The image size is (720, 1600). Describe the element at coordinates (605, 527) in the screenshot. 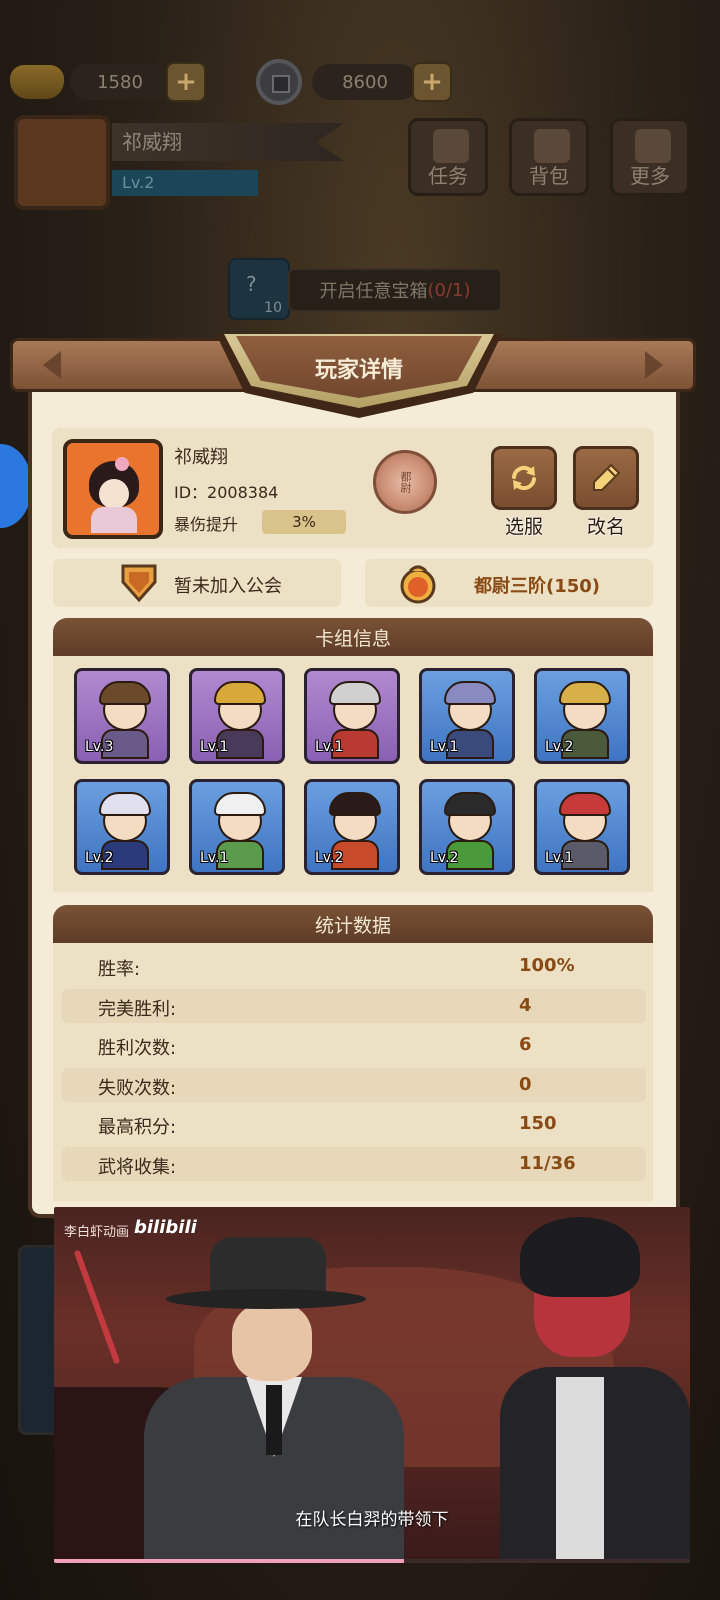

I see `rename-label: 改名` at that location.